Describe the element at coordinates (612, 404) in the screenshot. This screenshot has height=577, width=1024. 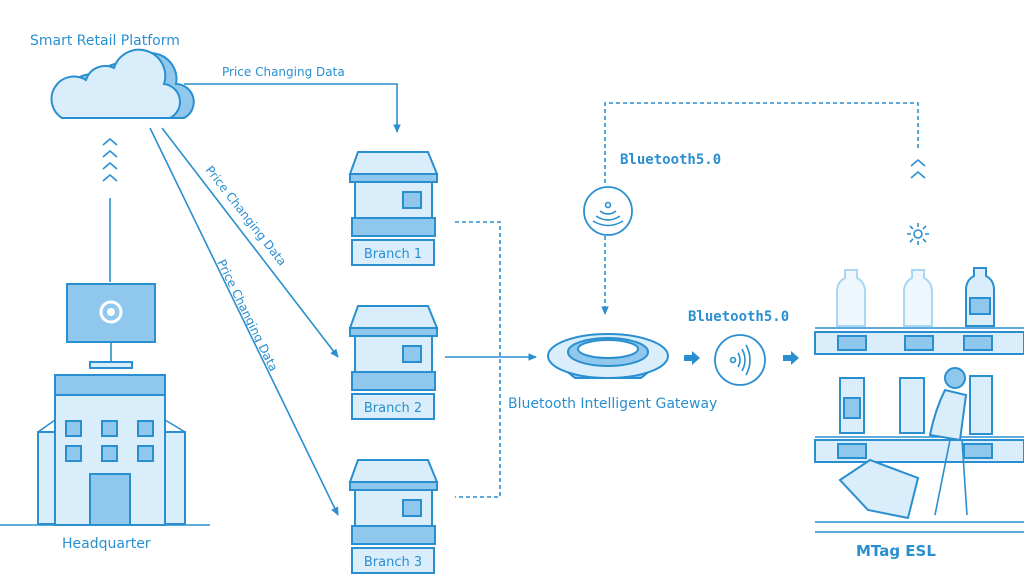
I see `gateway-label: Bluetooth Intelligent Gateway` at that location.